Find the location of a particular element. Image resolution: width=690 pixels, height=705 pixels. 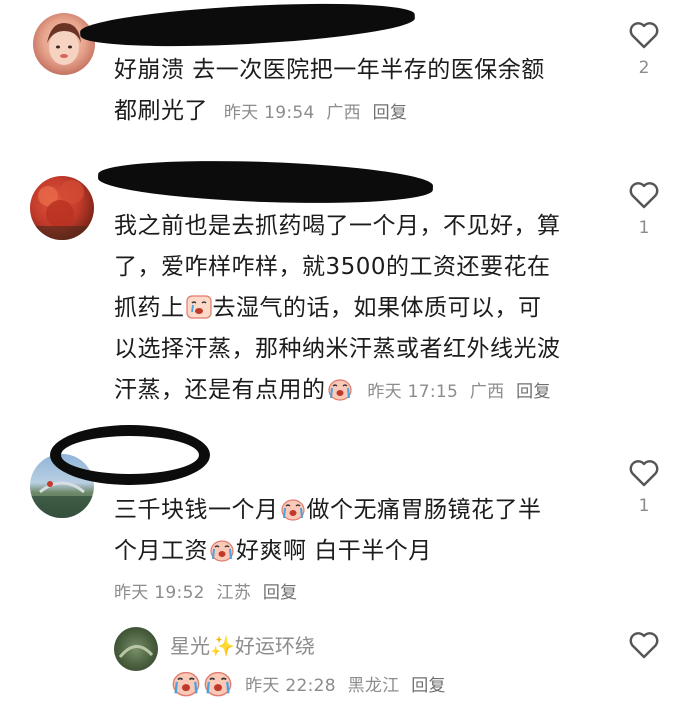

reply-content: 昨天 22:28 黑龙江 回复 is located at coordinates (311, 683).